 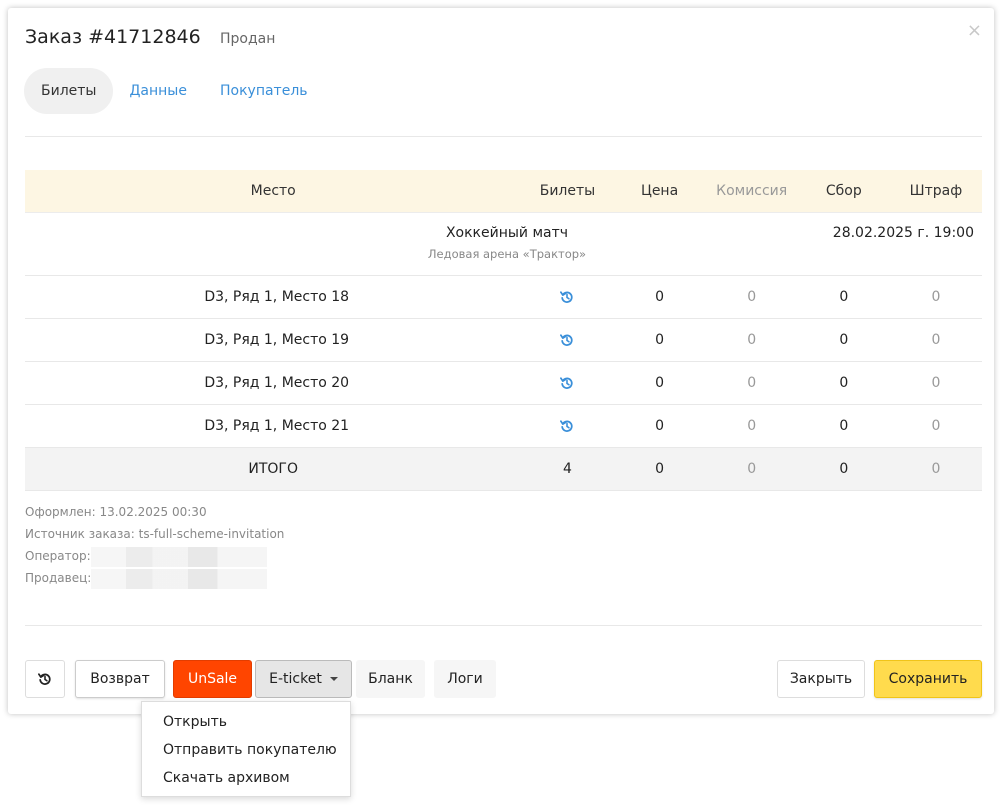 What do you see at coordinates (503, 625) in the screenshot?
I see `divider-bottom` at bounding box center [503, 625].